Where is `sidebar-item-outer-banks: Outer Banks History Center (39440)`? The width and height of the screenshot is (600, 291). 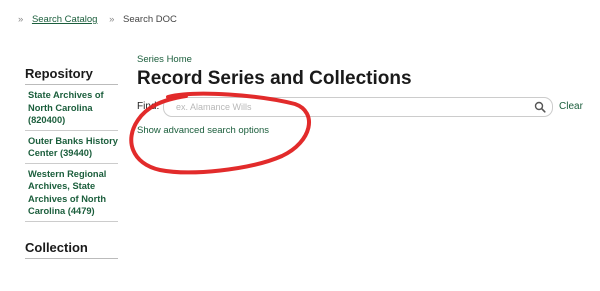 sidebar-item-outer-banks: Outer Banks History Center (39440) is located at coordinates (71, 147).